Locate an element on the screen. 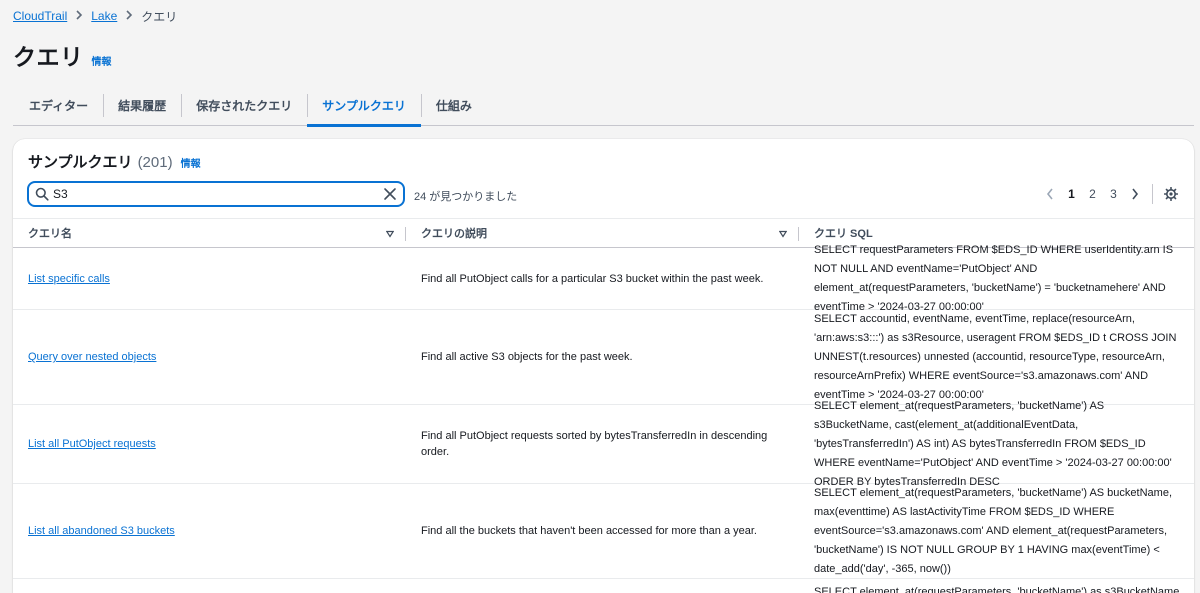 The width and height of the screenshot is (1200, 593). search-input is located at coordinates (213, 194).